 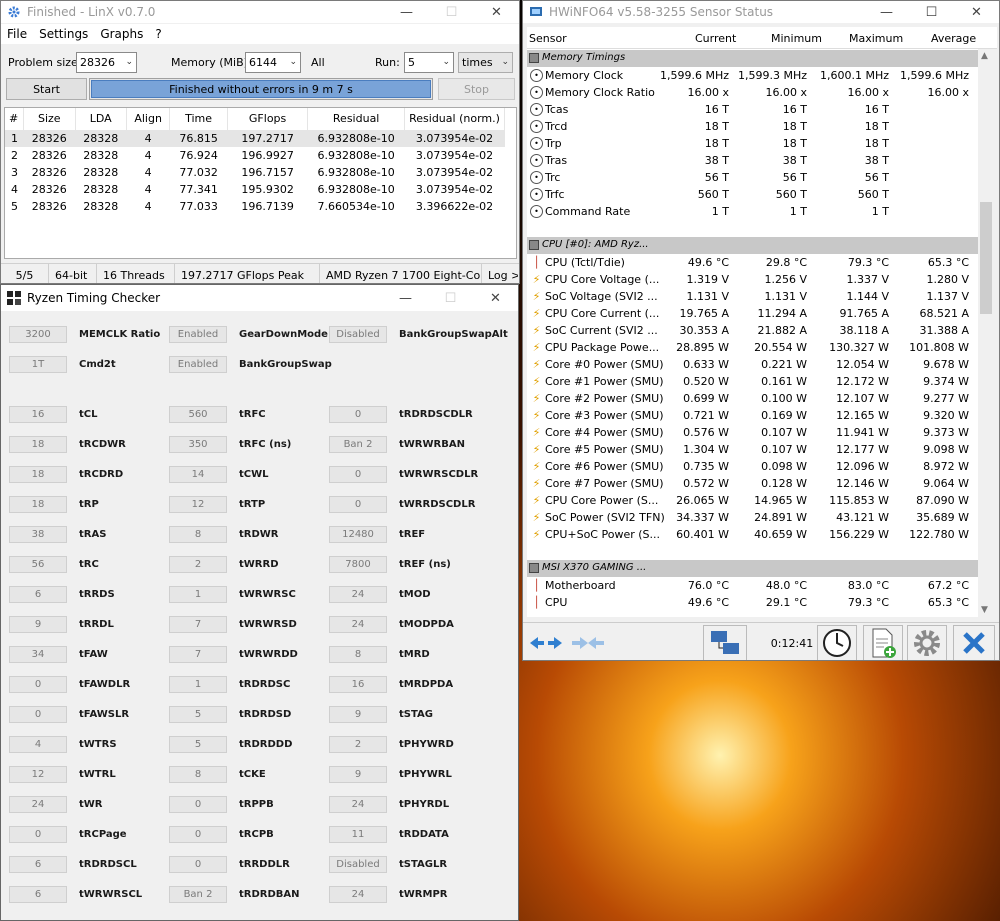 What do you see at coordinates (752, 602) in the screenshot?
I see `sensor-row: │ CPU 49.6 °C 29.1 °C 79.3 °C 65.3 °C` at bounding box center [752, 602].